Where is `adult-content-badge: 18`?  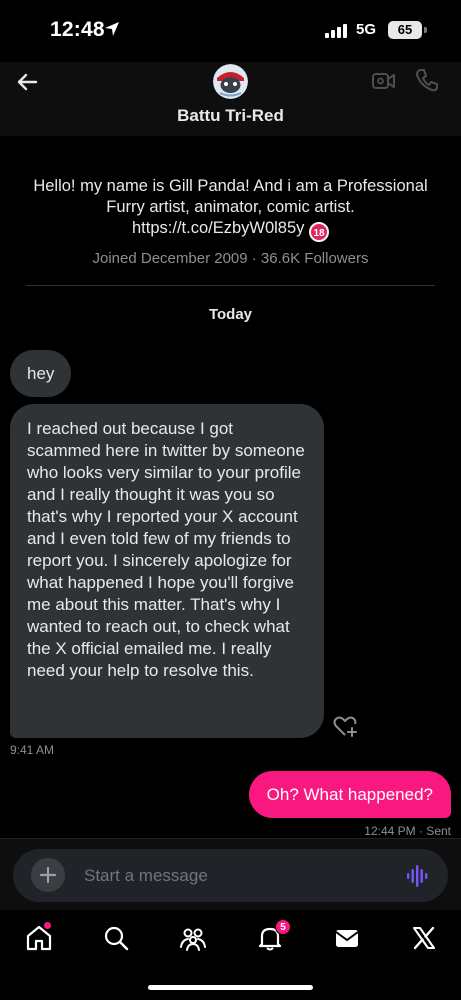
adult-content-badge: 18 is located at coordinates (319, 232).